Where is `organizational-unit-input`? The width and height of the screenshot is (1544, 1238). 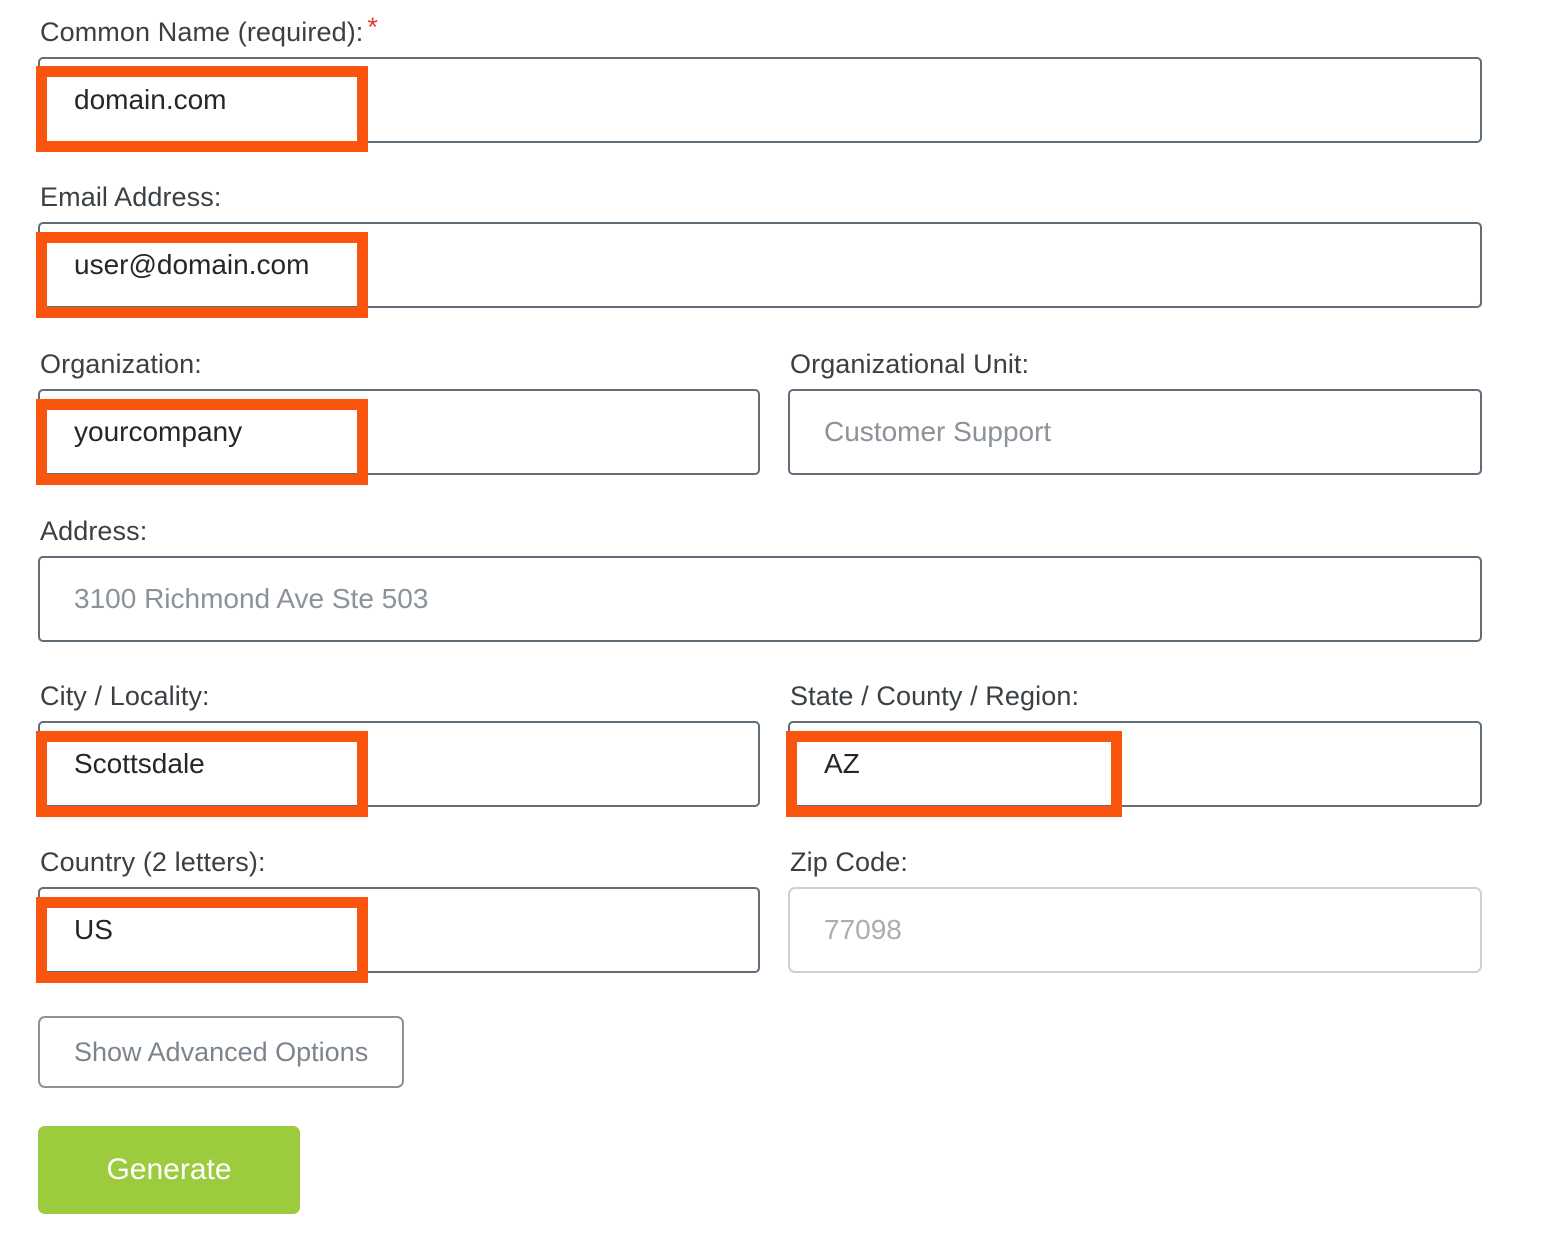 organizational-unit-input is located at coordinates (1135, 432).